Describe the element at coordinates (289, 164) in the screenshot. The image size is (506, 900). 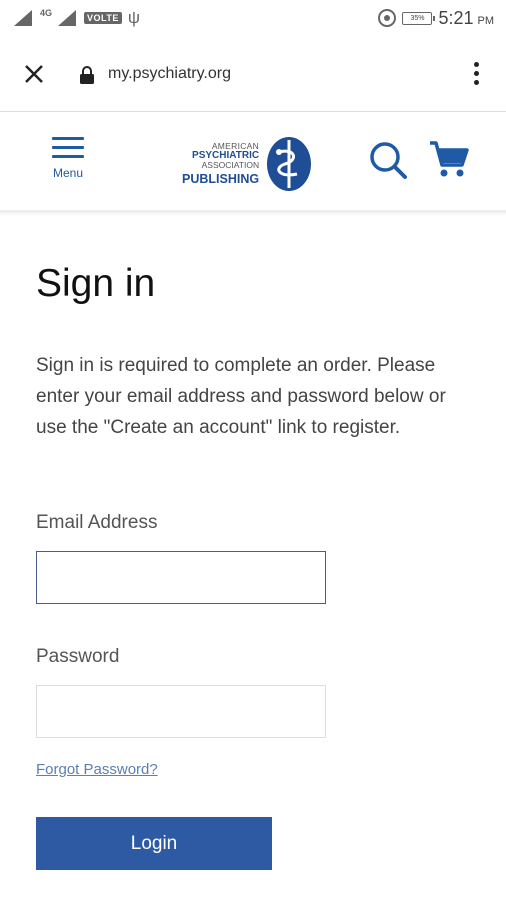
I see `caduceus-logo-icon` at that location.